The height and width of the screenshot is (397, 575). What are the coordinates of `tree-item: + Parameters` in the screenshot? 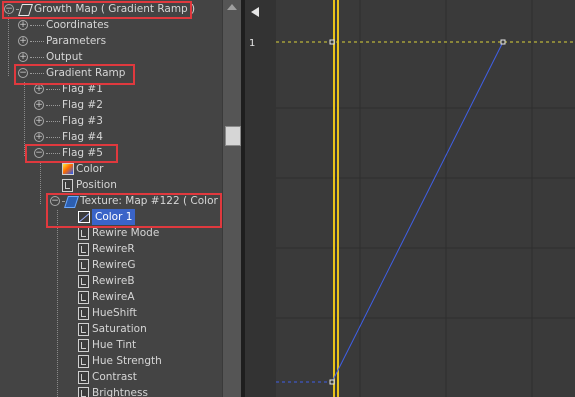 It's located at (111, 41).